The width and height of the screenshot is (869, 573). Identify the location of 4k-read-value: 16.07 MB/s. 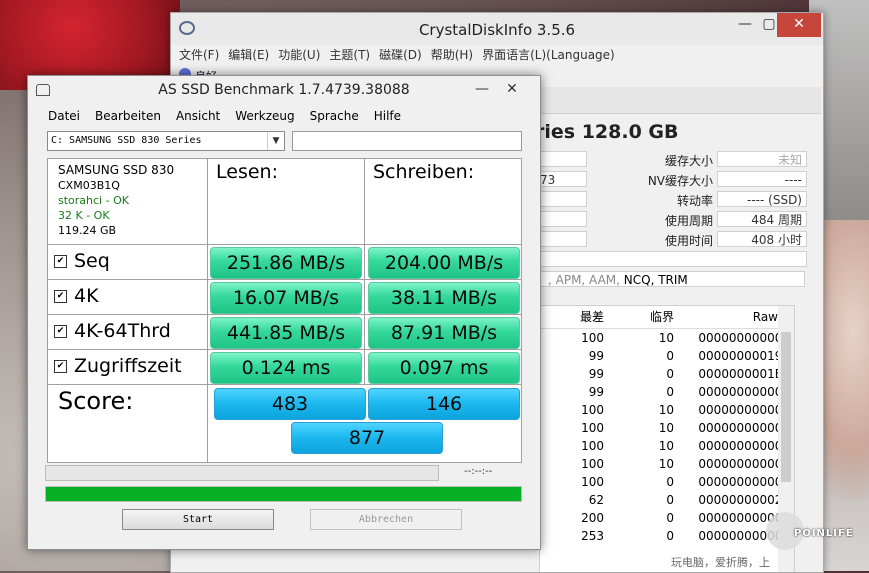
(286, 298).